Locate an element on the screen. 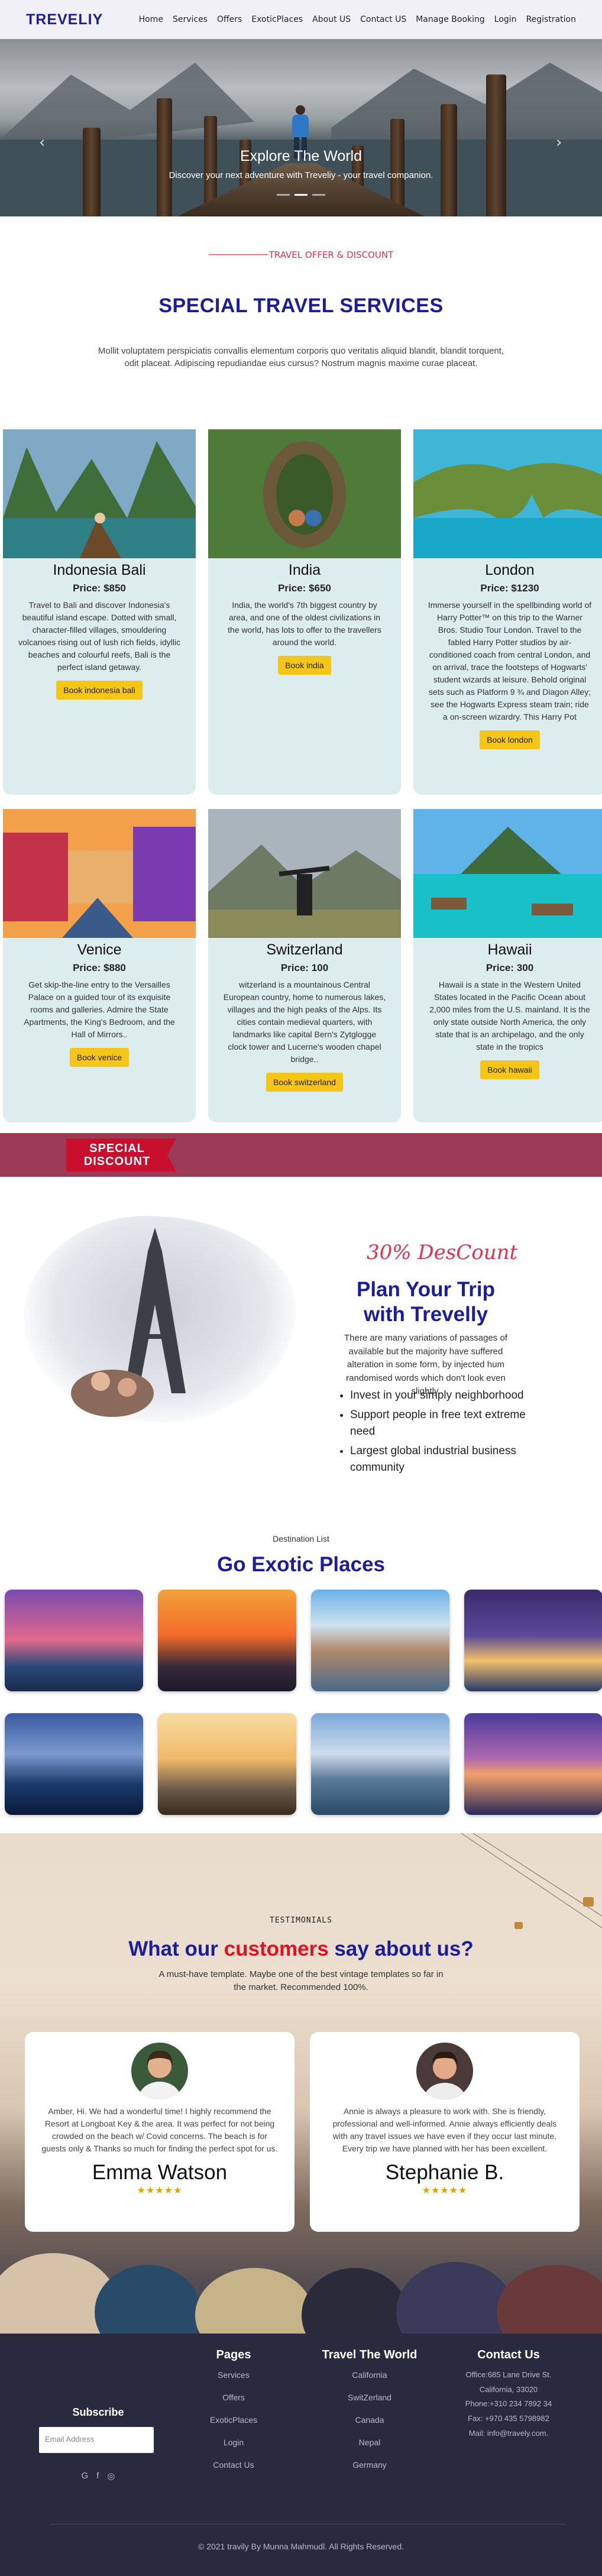  footer-link-nepal: Nepal is located at coordinates (369, 2442).